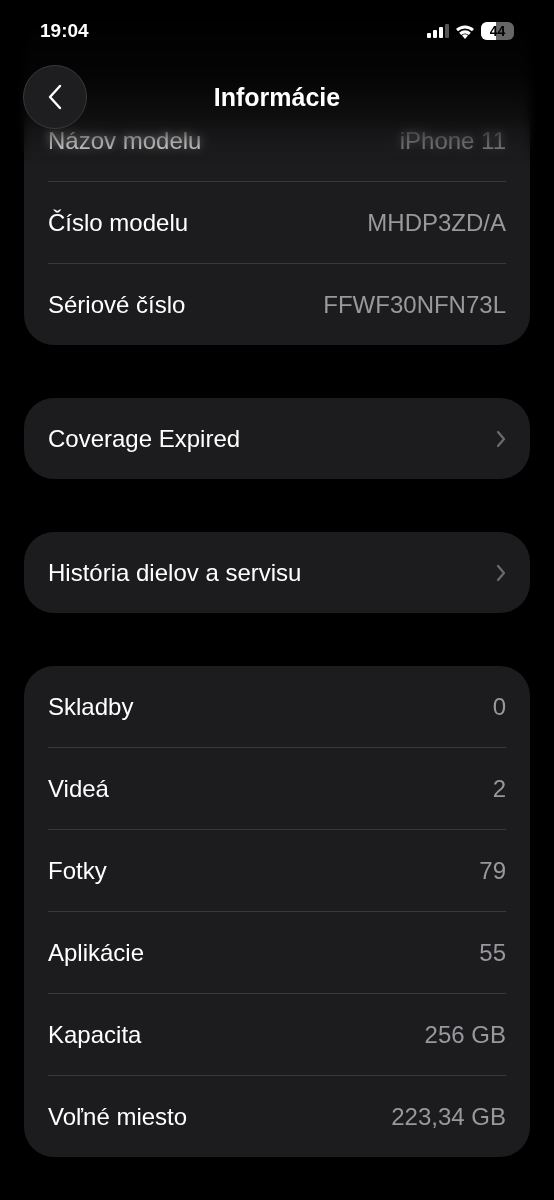  Describe the element at coordinates (64, 31) in the screenshot. I see `status-time: 19:04` at that location.